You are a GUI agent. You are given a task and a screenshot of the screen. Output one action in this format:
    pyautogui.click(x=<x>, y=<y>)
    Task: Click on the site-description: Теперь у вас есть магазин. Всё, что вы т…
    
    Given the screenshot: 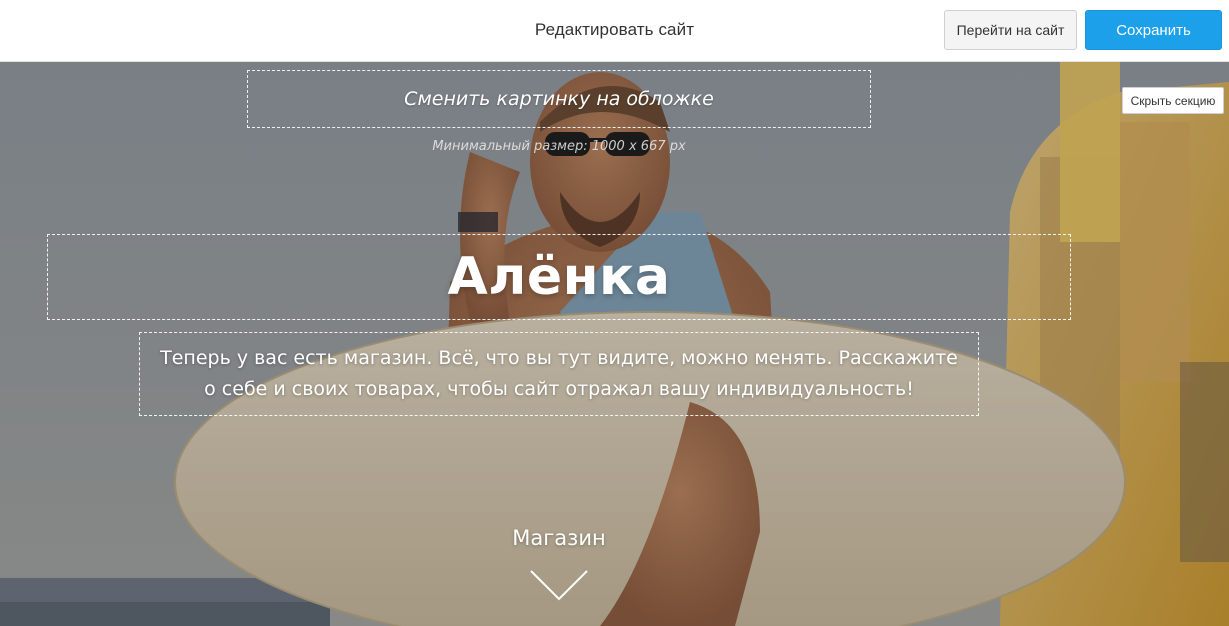 What is the action you would take?
    pyautogui.click(x=559, y=373)
    